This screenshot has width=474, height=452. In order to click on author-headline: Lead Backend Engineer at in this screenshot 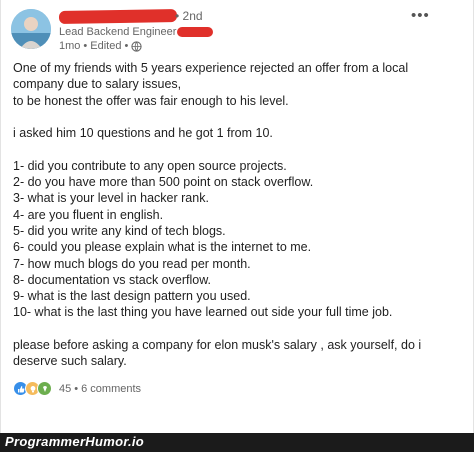, I will do `click(124, 32)`.